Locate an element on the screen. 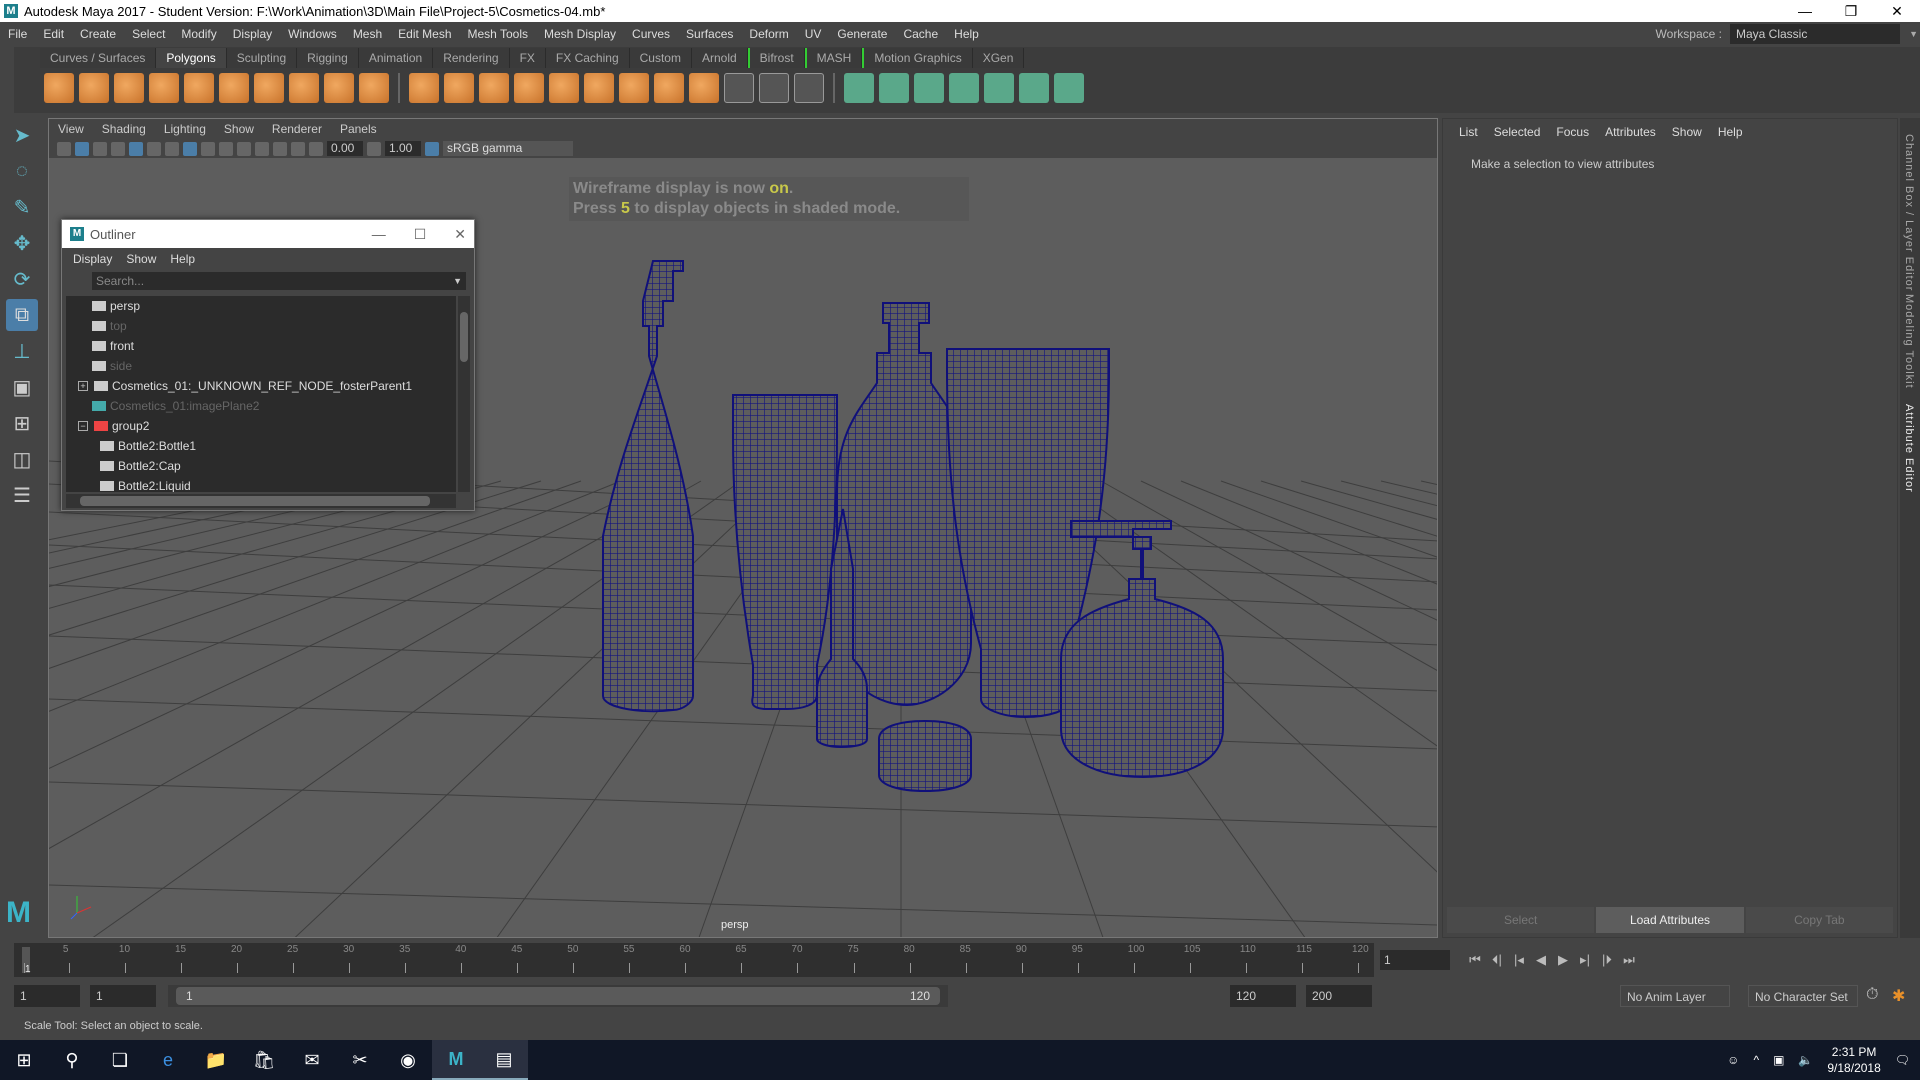  range-slider: 1 120 is located at coordinates (558, 996).